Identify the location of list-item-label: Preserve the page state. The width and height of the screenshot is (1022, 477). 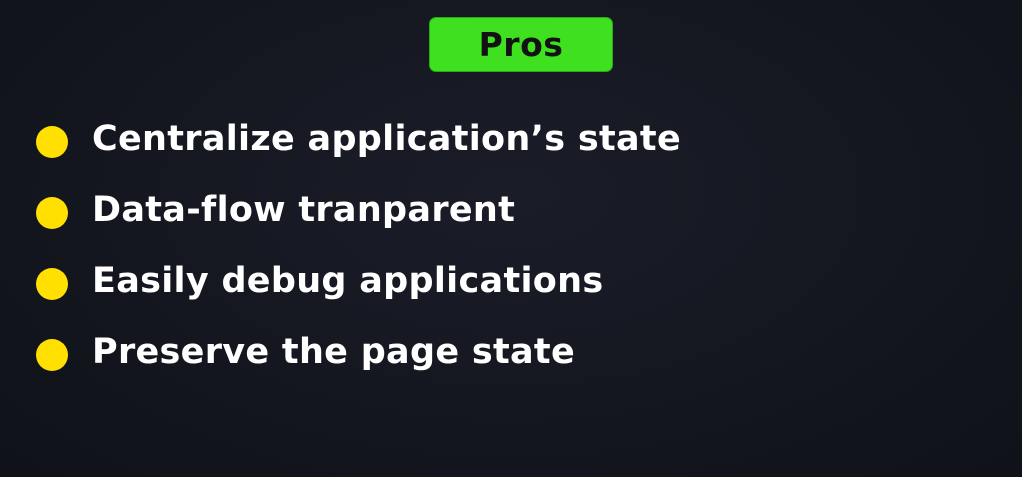
(333, 352).